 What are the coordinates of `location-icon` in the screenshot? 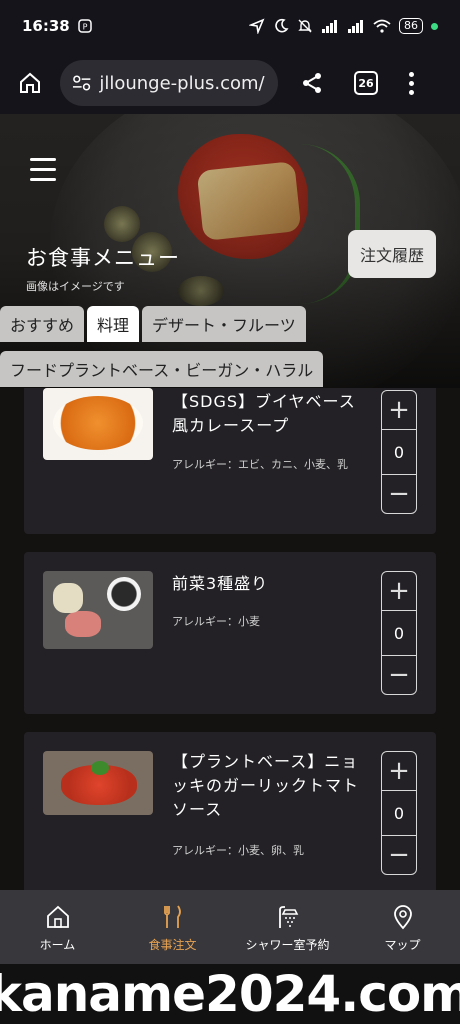 It's located at (257, 26).